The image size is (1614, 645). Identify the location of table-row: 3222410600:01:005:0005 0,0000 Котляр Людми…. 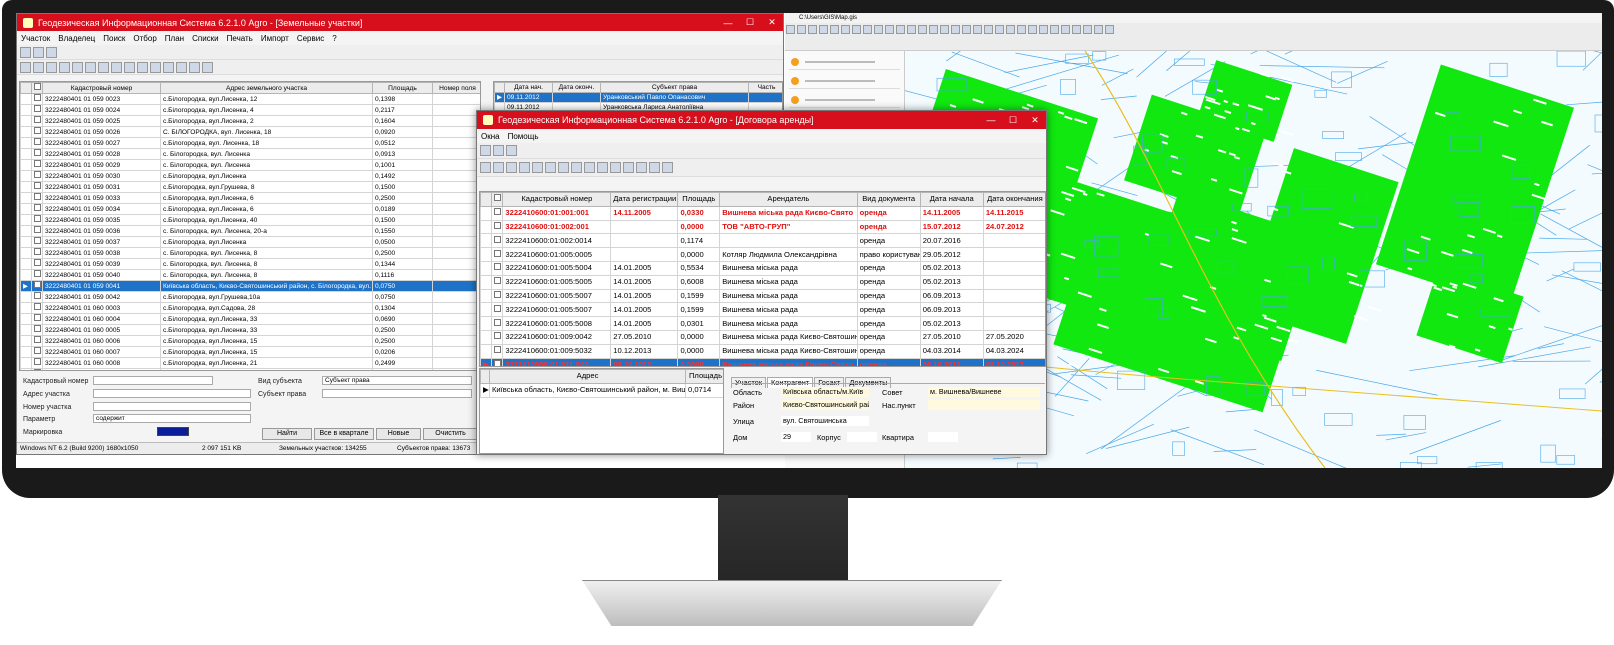
(762, 254).